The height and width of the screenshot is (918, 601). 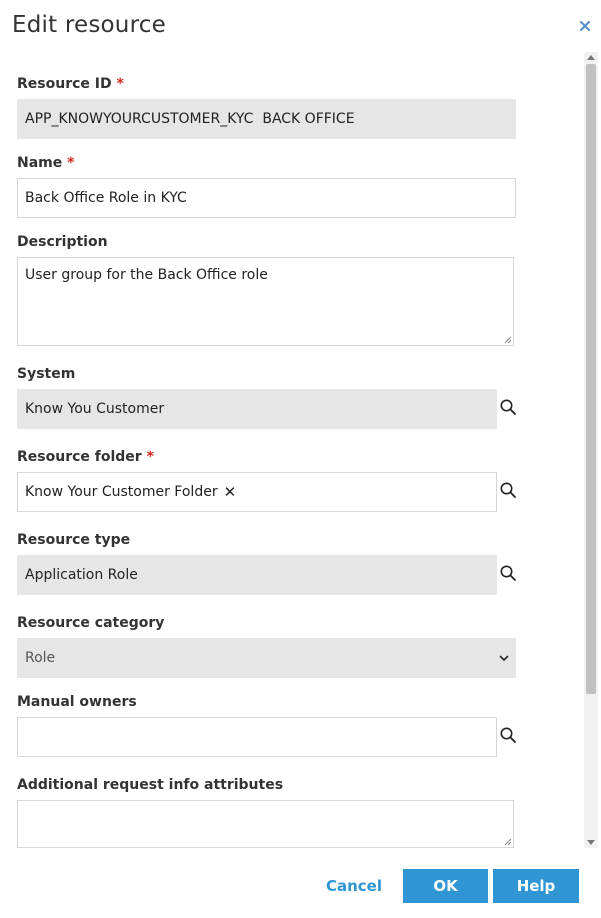 What do you see at coordinates (591, 379) in the screenshot?
I see `scroll-thumb` at bounding box center [591, 379].